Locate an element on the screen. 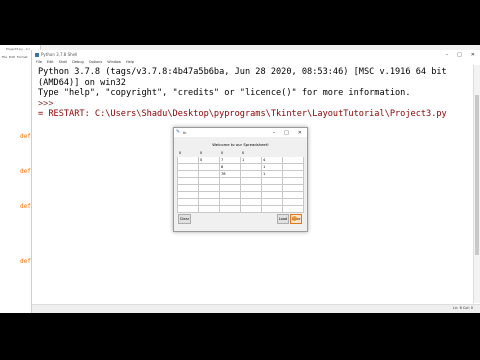  status-bar: Ln: 6 Col: 0 is located at coordinates (256, 308).